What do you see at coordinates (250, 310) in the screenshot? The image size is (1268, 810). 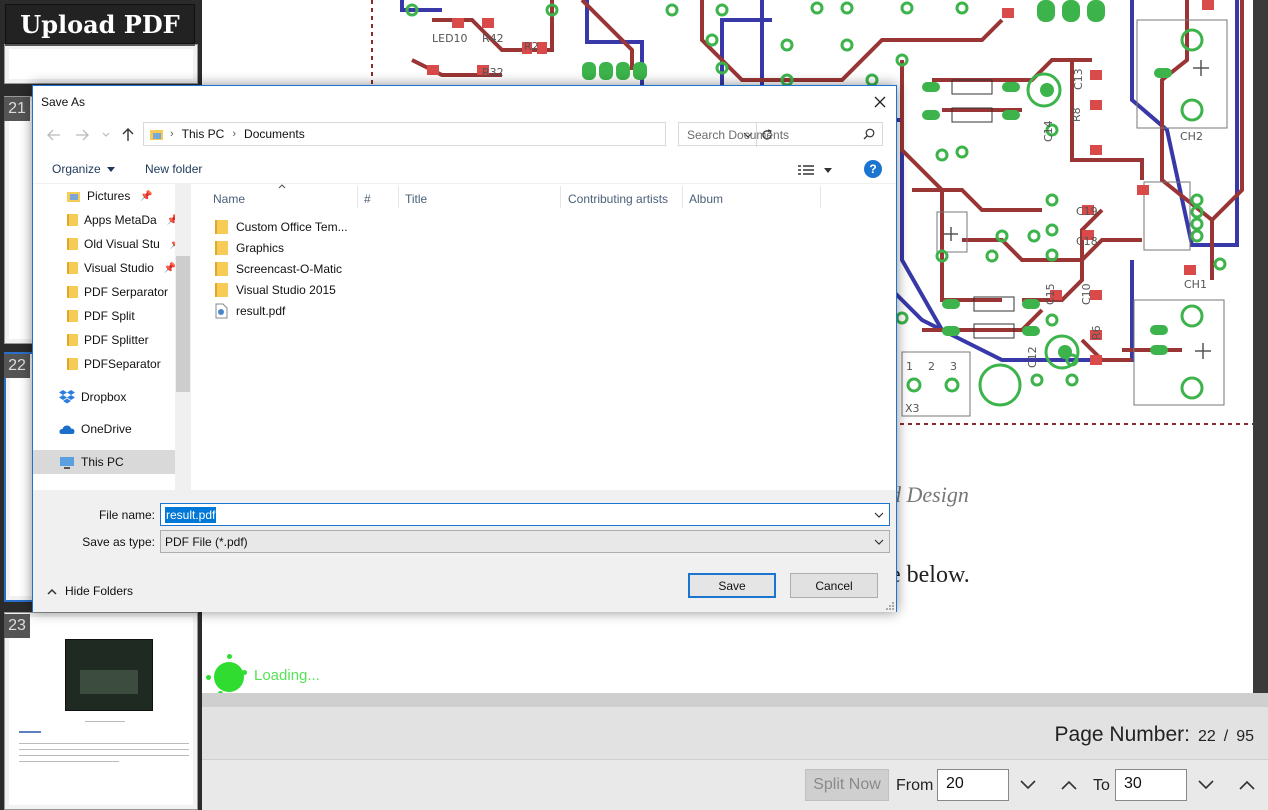 I see `file-row: result.pdf` at bounding box center [250, 310].